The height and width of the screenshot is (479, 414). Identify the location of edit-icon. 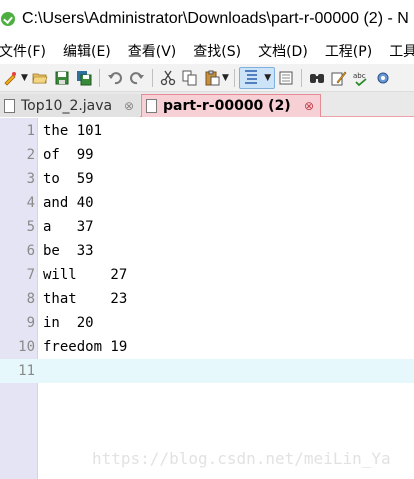
(339, 78).